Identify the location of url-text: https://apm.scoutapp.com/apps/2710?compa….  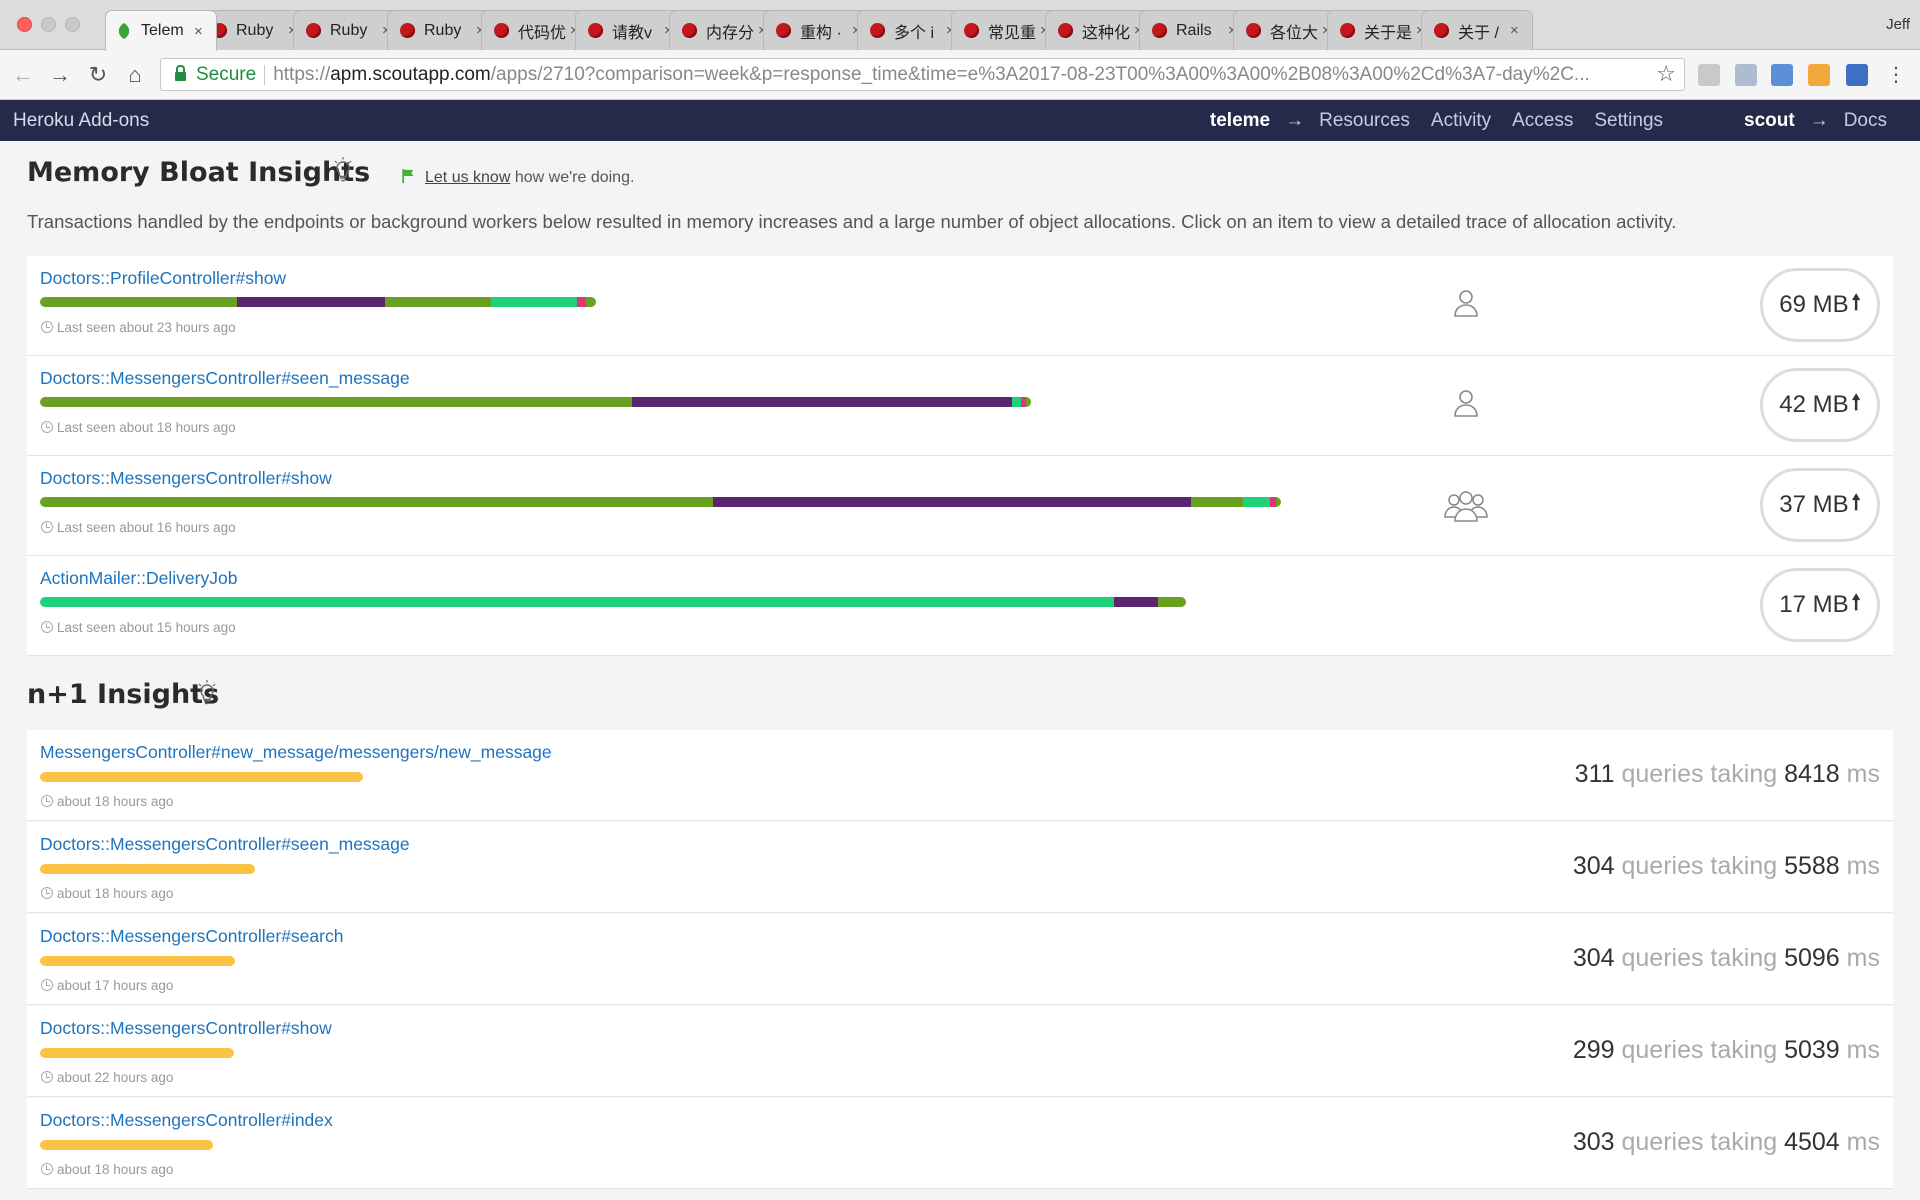
(965, 75).